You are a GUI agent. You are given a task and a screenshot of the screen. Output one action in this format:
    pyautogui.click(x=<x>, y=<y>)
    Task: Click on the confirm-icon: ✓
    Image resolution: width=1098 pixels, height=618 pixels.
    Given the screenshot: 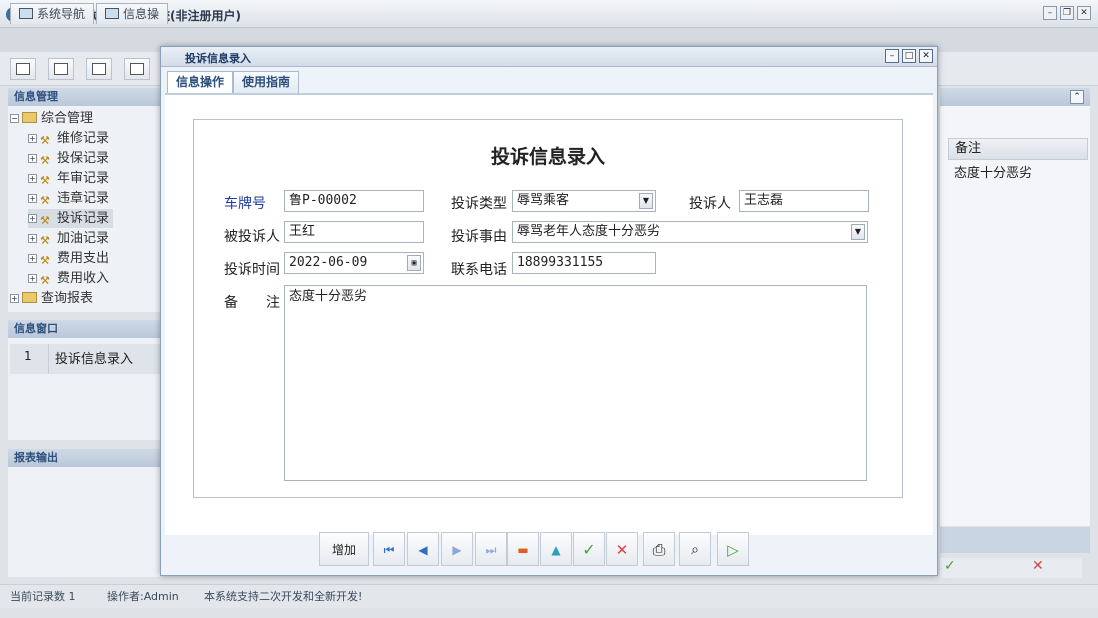 What is the action you would take?
    pyautogui.click(x=950, y=566)
    